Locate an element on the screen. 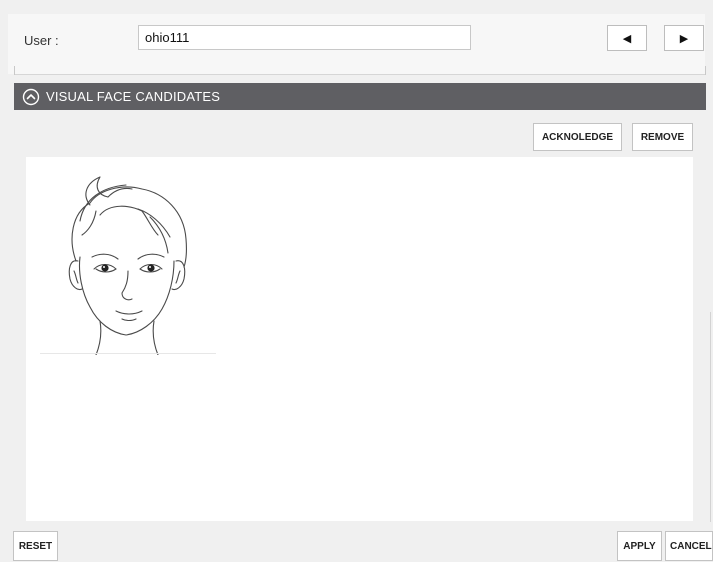 This screenshot has width=713, height=562. next-button: ▶ is located at coordinates (684, 38).